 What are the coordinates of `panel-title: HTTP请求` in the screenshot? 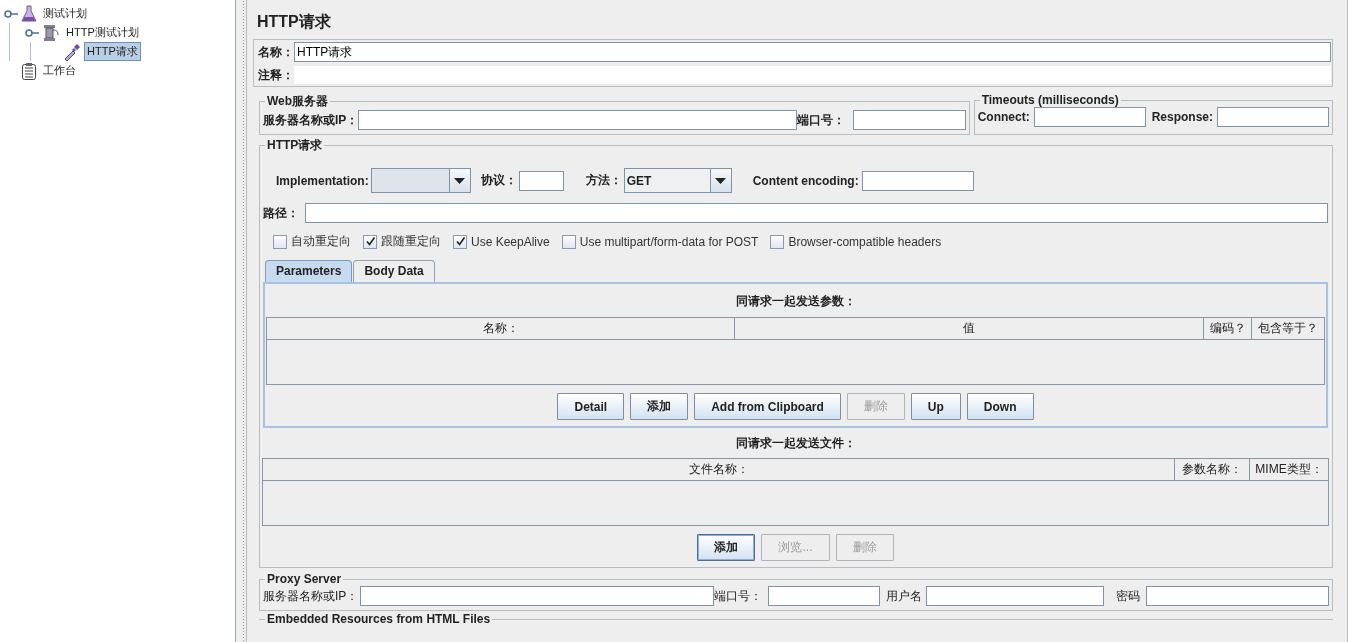 It's located at (294, 22).